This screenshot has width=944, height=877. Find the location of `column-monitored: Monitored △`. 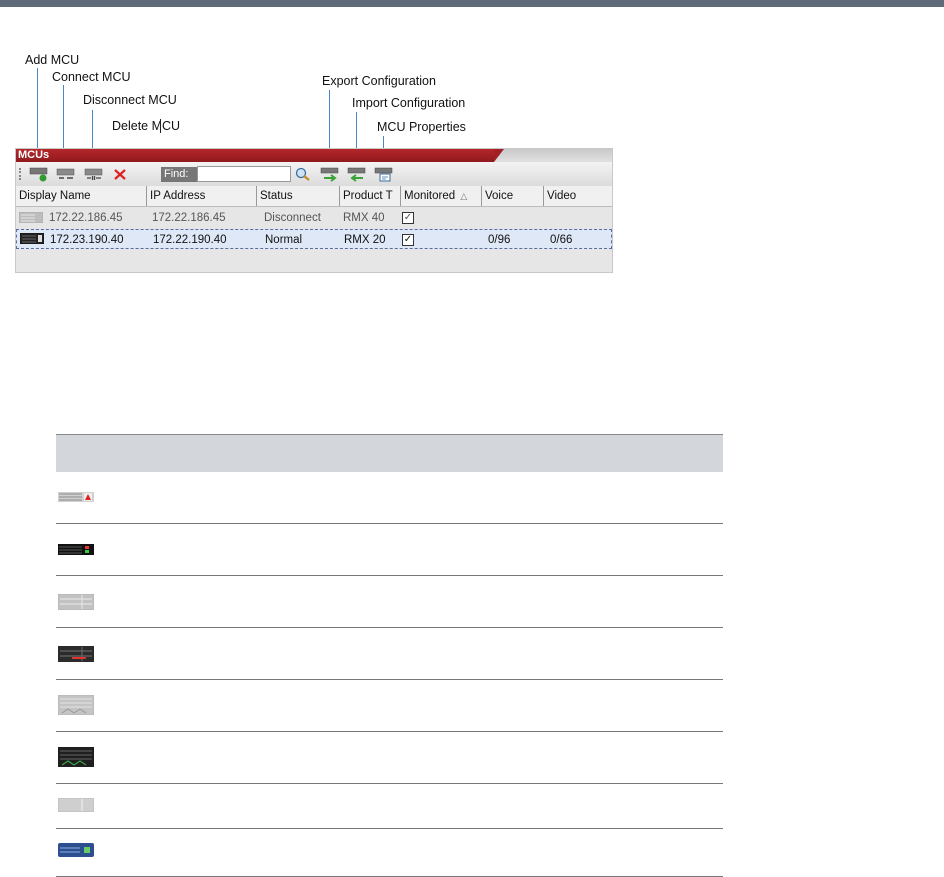

column-monitored: Monitored △ is located at coordinates (440, 196).